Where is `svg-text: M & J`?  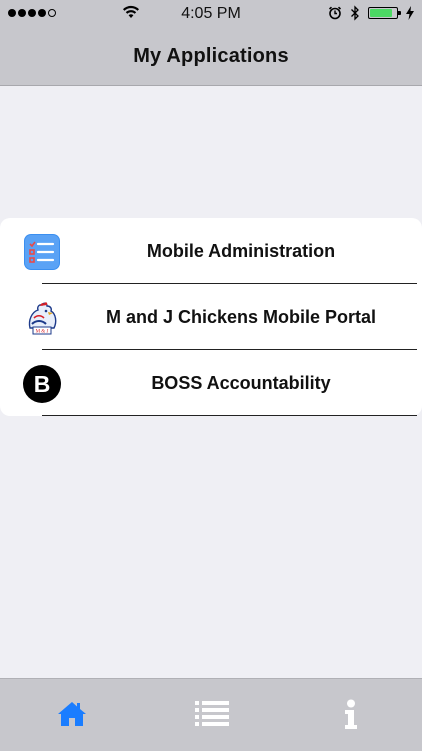 svg-text: M & J is located at coordinates (42, 332).